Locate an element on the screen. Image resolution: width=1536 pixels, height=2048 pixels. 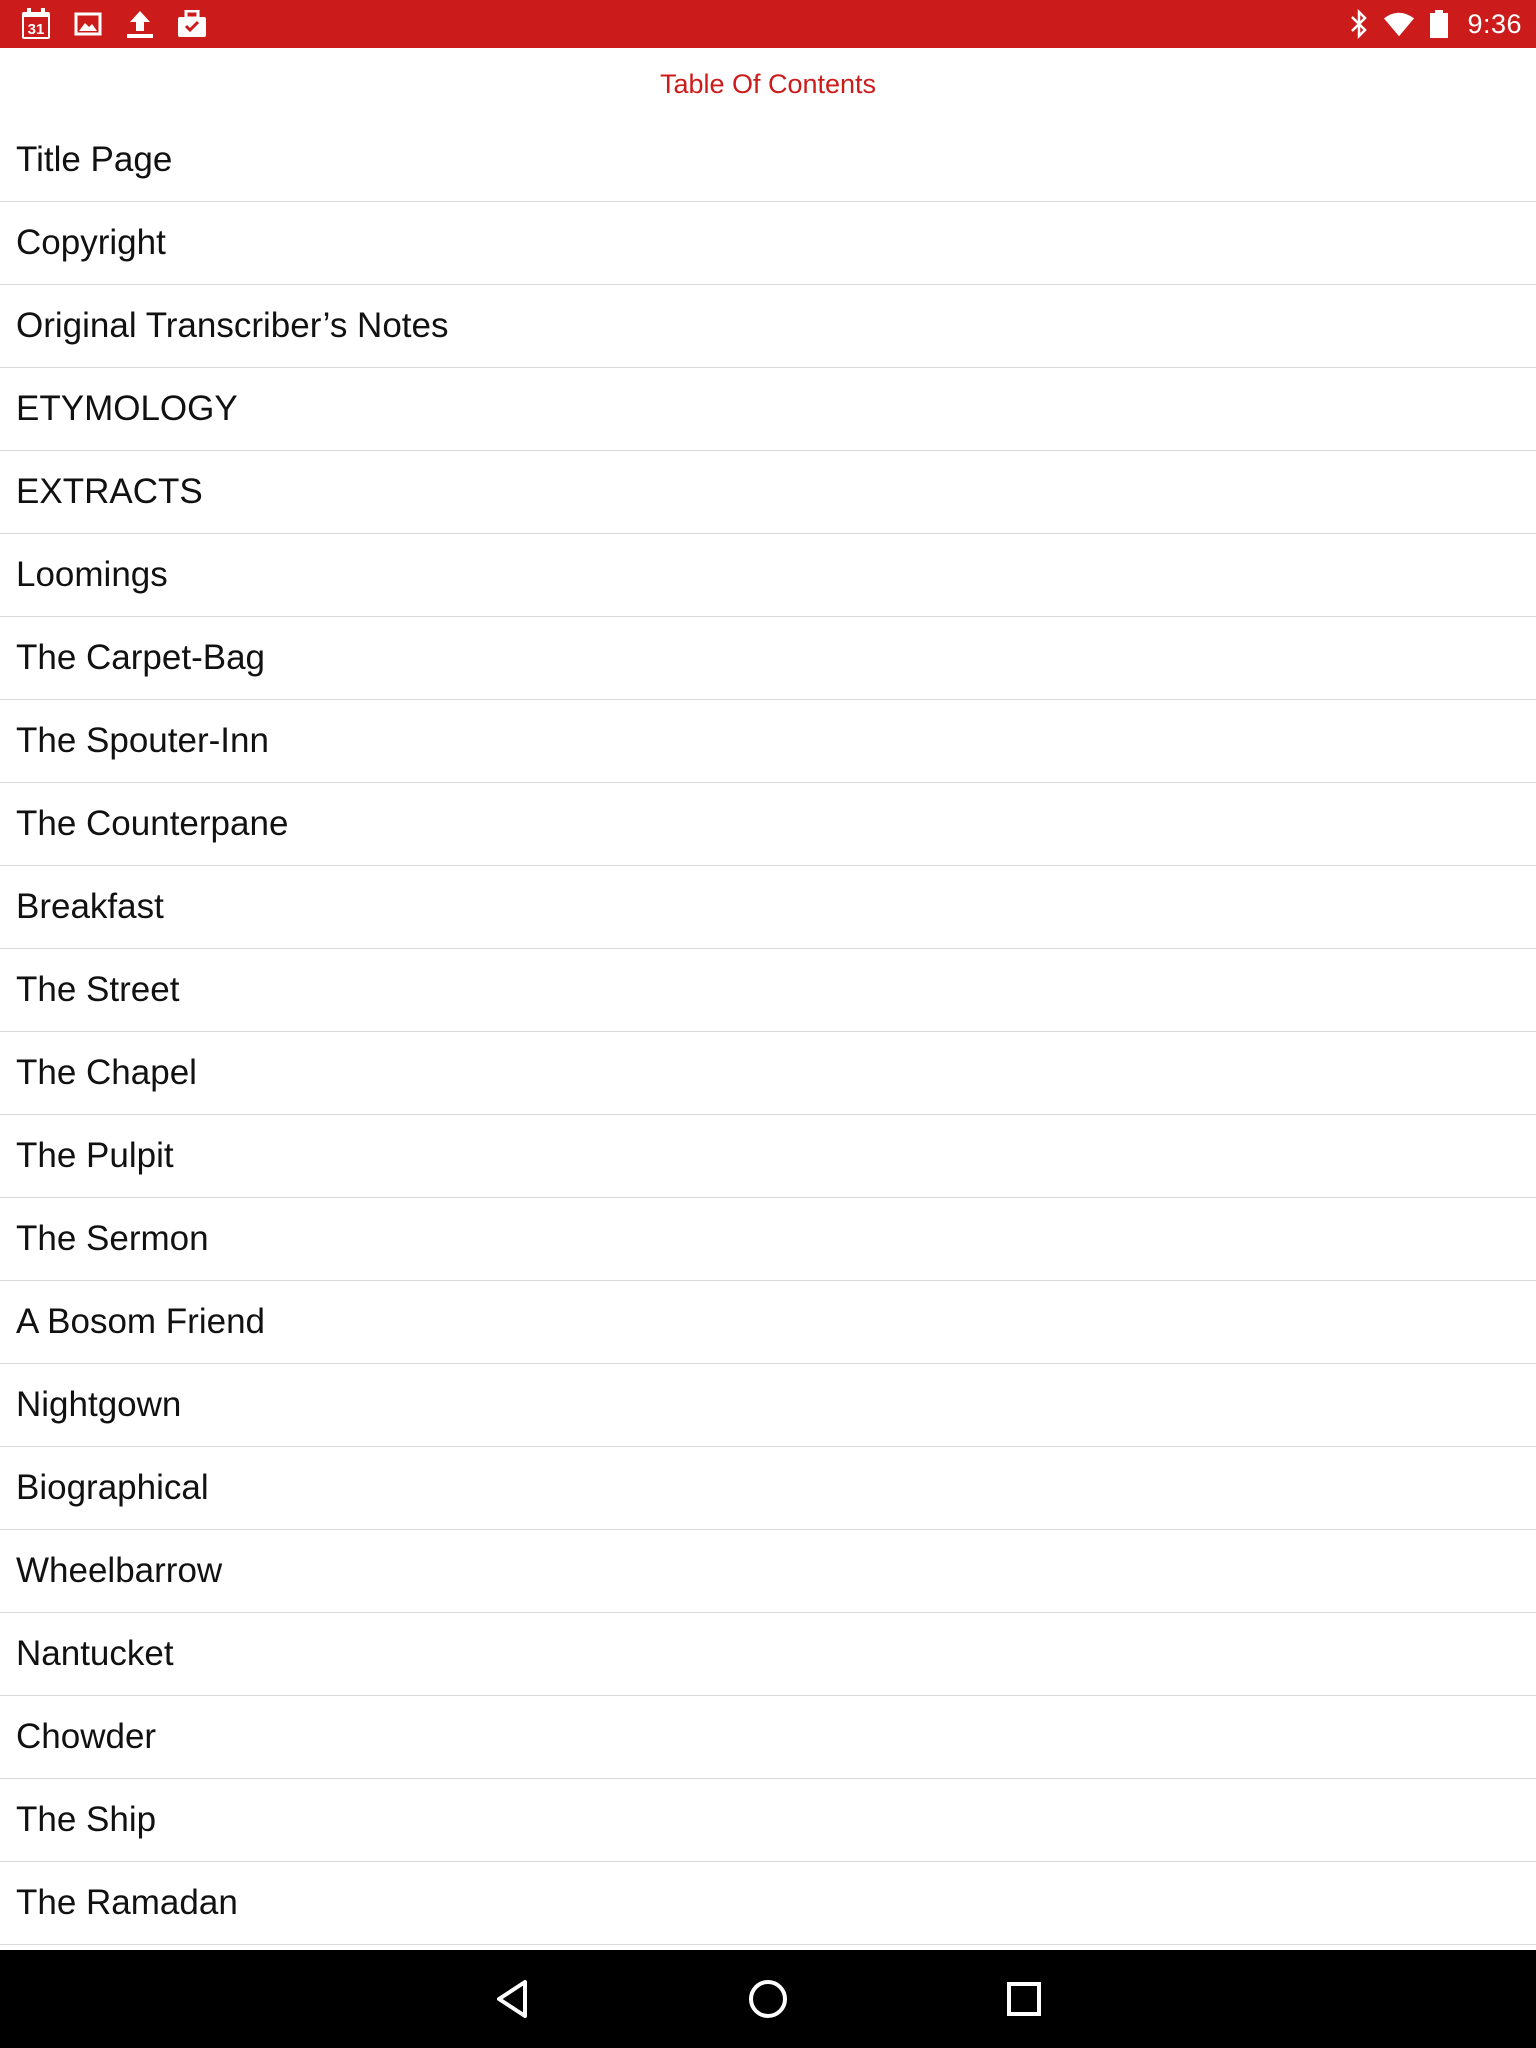
toc-item-label: The Counterpane is located at coordinates (152, 823).